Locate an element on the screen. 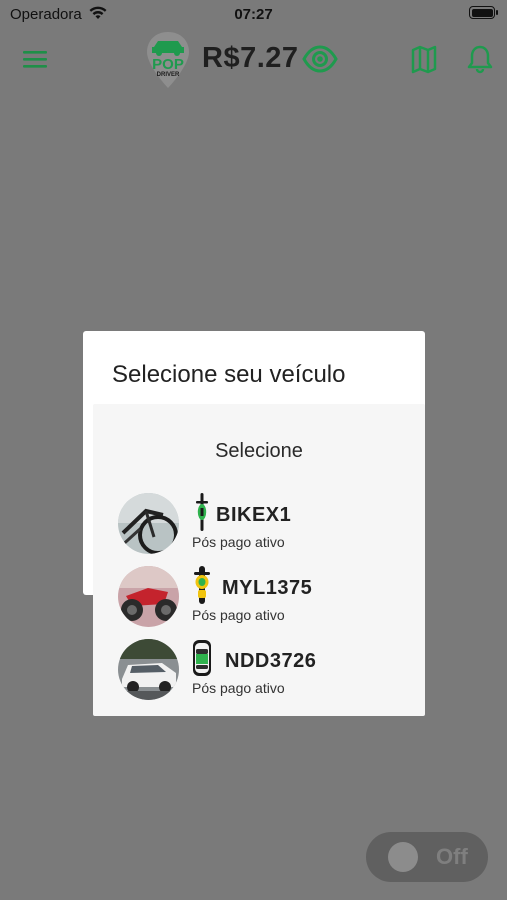  online-toggle: Off is located at coordinates (427, 857).